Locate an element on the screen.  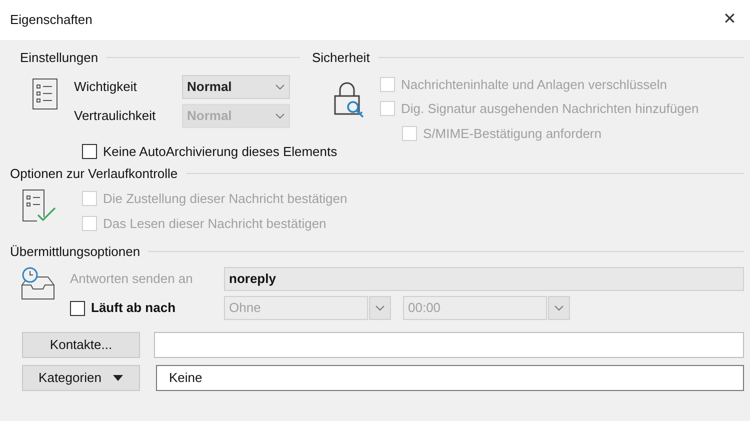
section-heading: Einstellungen is located at coordinates (59, 58).